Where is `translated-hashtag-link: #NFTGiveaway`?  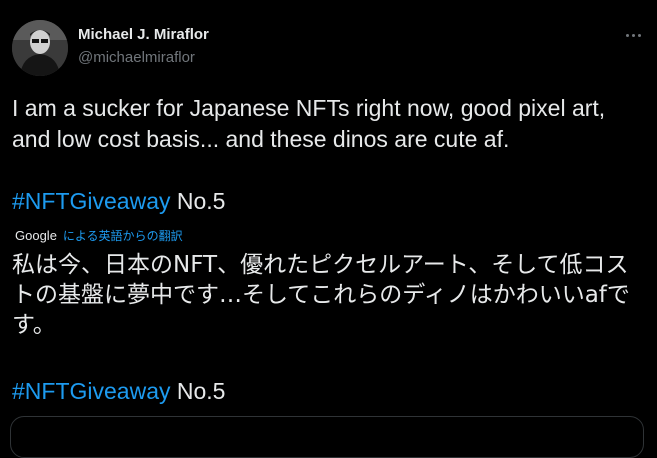
translated-hashtag-link: #NFTGiveaway is located at coordinates (91, 391).